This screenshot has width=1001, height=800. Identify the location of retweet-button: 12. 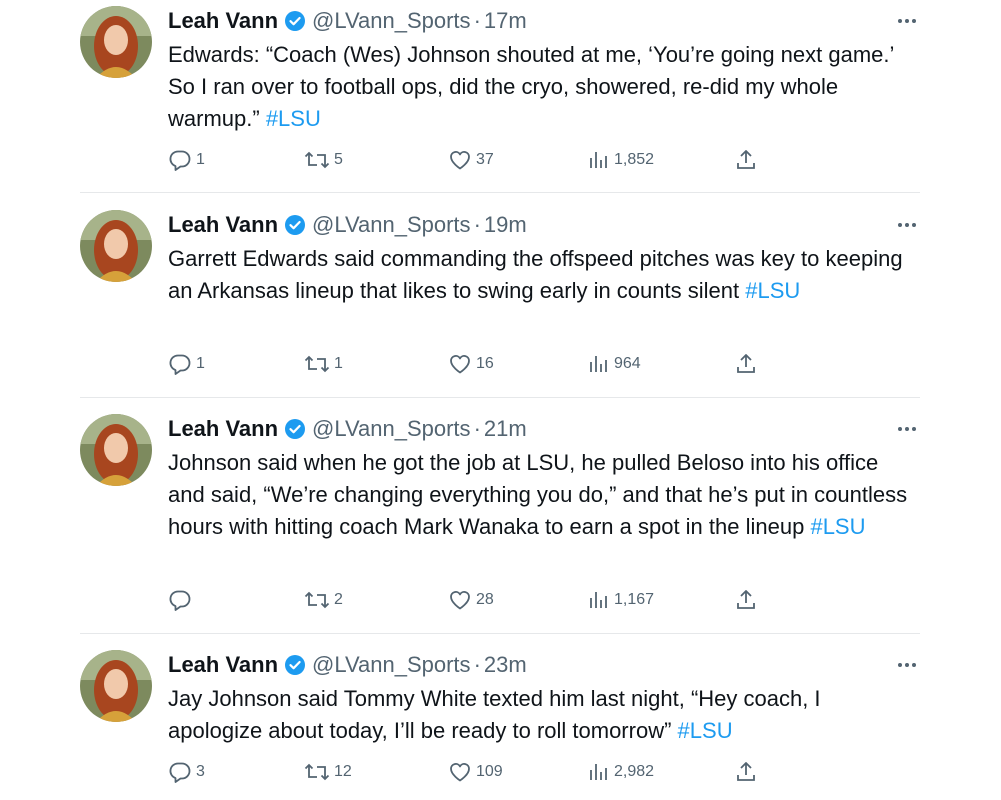
(328, 772).